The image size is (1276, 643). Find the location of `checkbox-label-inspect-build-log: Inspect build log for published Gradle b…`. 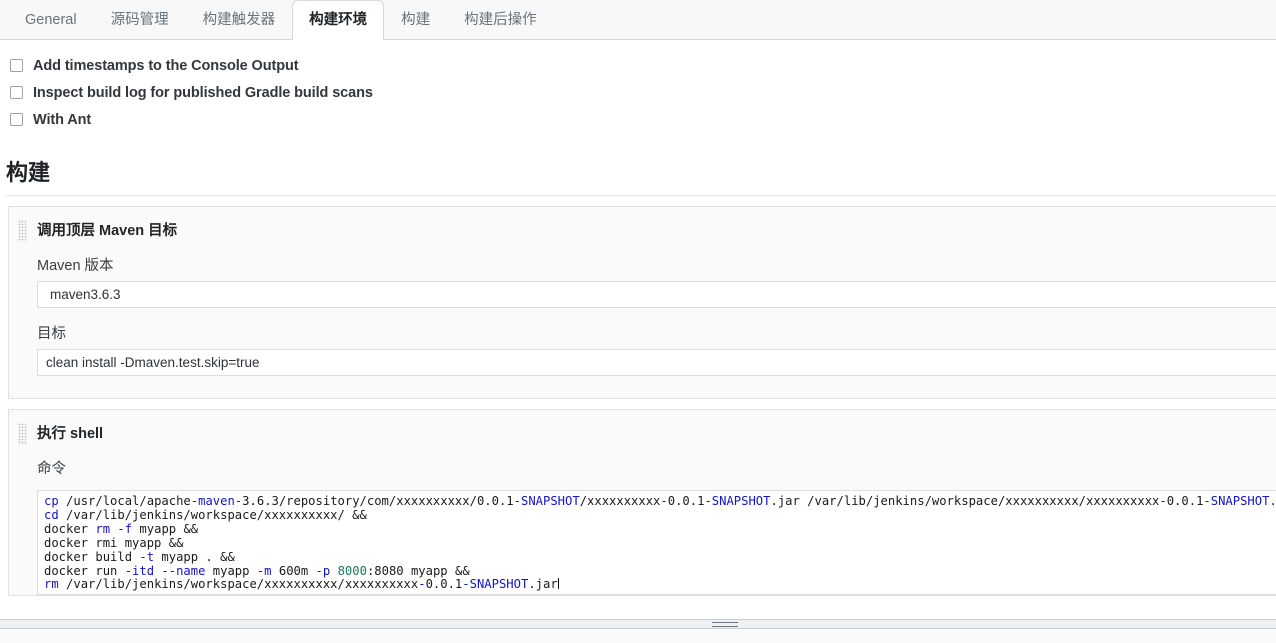

checkbox-label-inspect-build-log: Inspect build log for published Gradle b… is located at coordinates (203, 92).